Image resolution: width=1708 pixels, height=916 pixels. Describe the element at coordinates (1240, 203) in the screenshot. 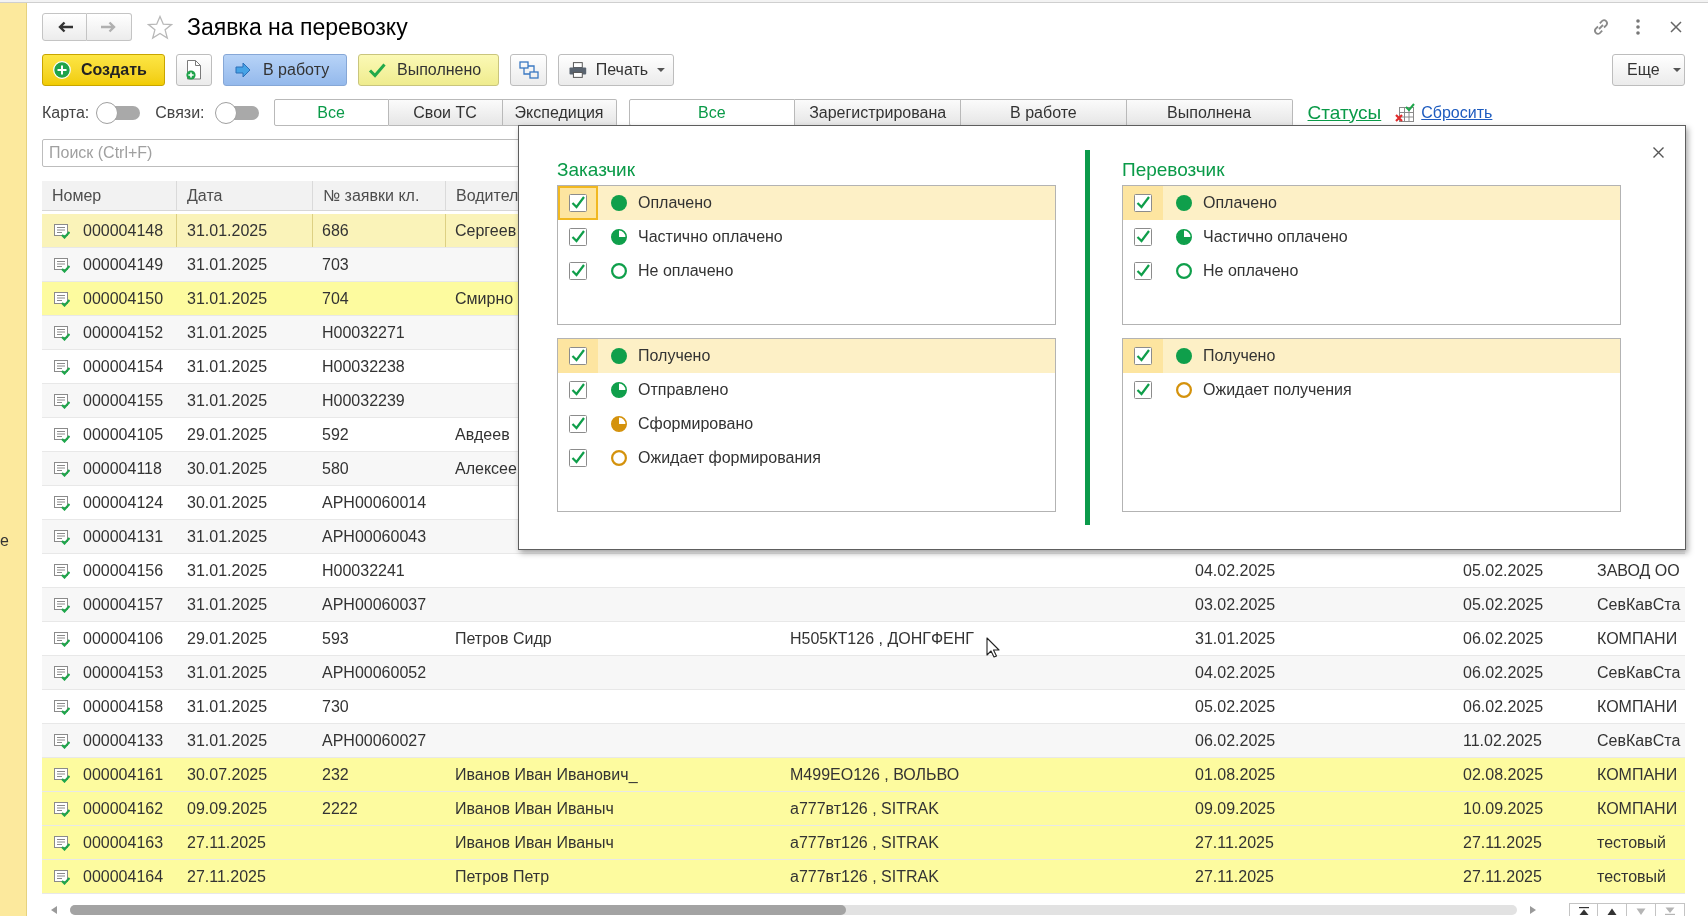

I see `status-label: Оплачено` at that location.